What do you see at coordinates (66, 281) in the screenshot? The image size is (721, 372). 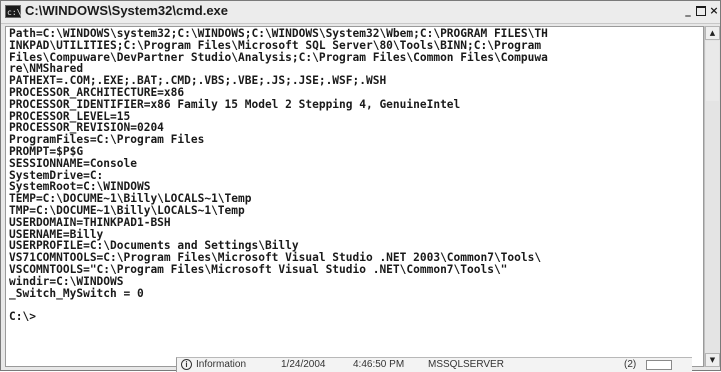 I see `console-line: windir=C:\WINDOWS` at bounding box center [66, 281].